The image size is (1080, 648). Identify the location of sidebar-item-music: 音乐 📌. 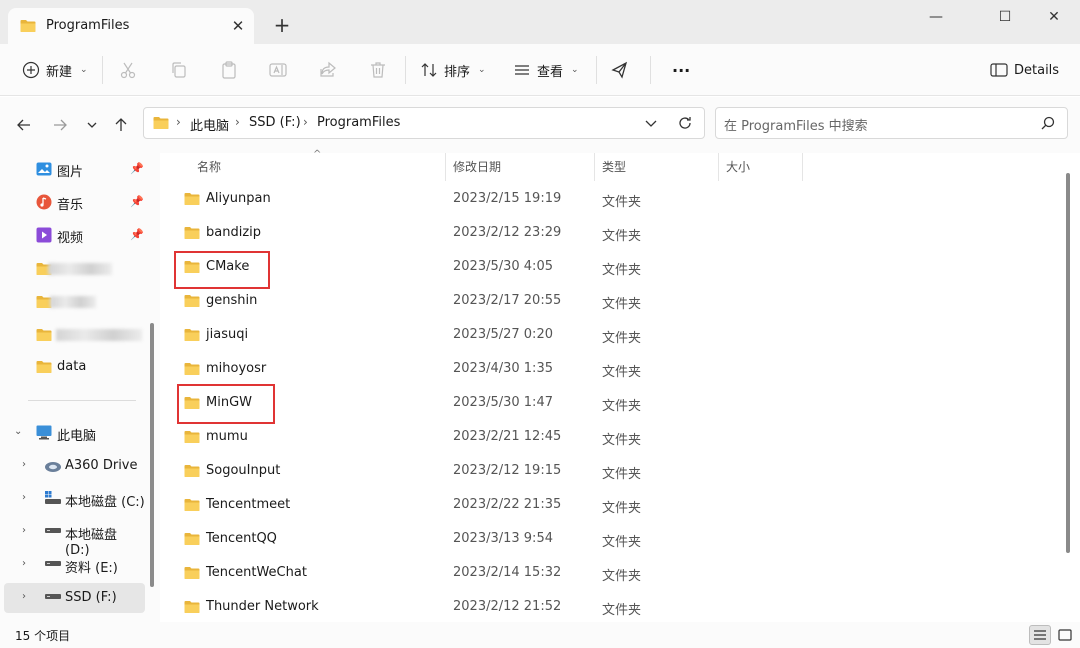
(72, 202).